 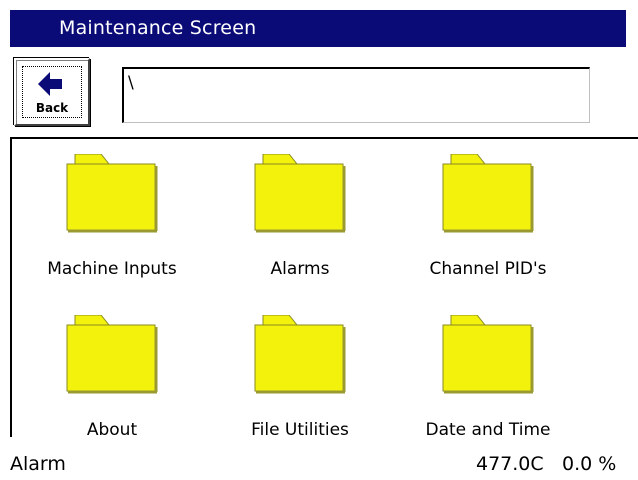 What do you see at coordinates (488, 269) in the screenshot?
I see `folder-label: Channel PID's` at bounding box center [488, 269].